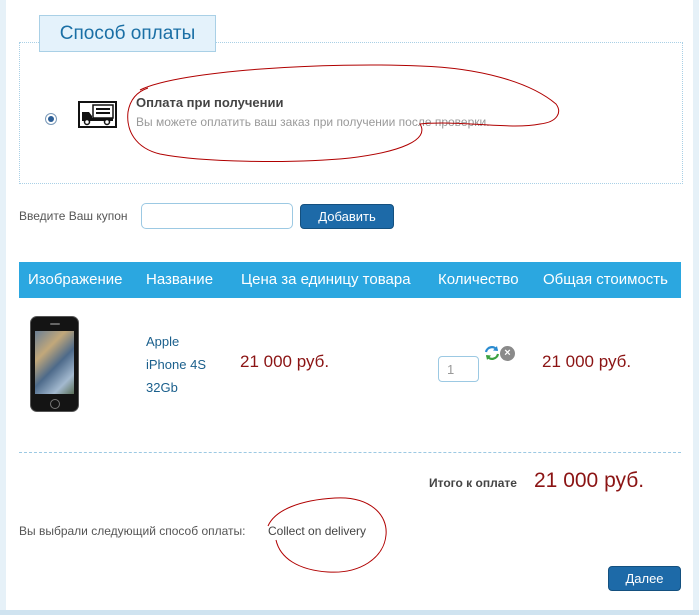 This screenshot has height=615, width=699. What do you see at coordinates (162, 387) in the screenshot?
I see `product-name-line-3: 32Gb` at bounding box center [162, 387].